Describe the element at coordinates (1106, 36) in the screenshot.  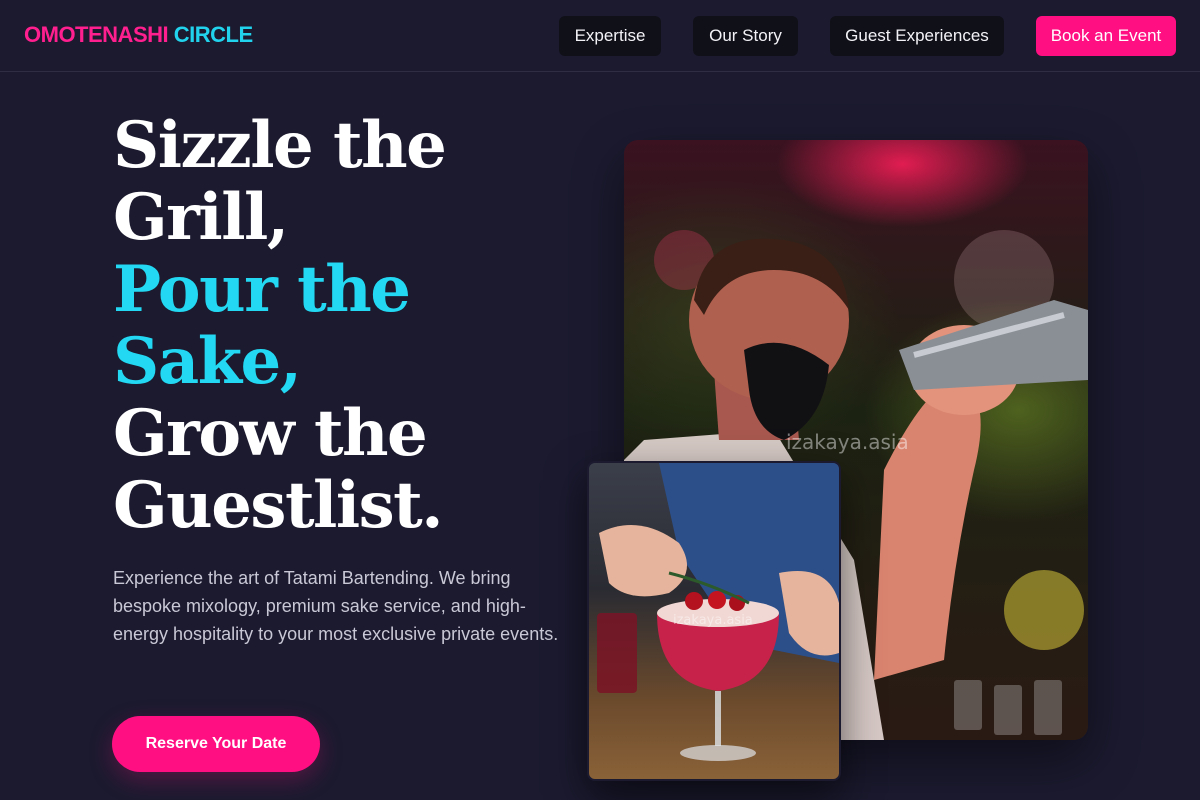
I see `book-event-button: Book an Event` at that location.